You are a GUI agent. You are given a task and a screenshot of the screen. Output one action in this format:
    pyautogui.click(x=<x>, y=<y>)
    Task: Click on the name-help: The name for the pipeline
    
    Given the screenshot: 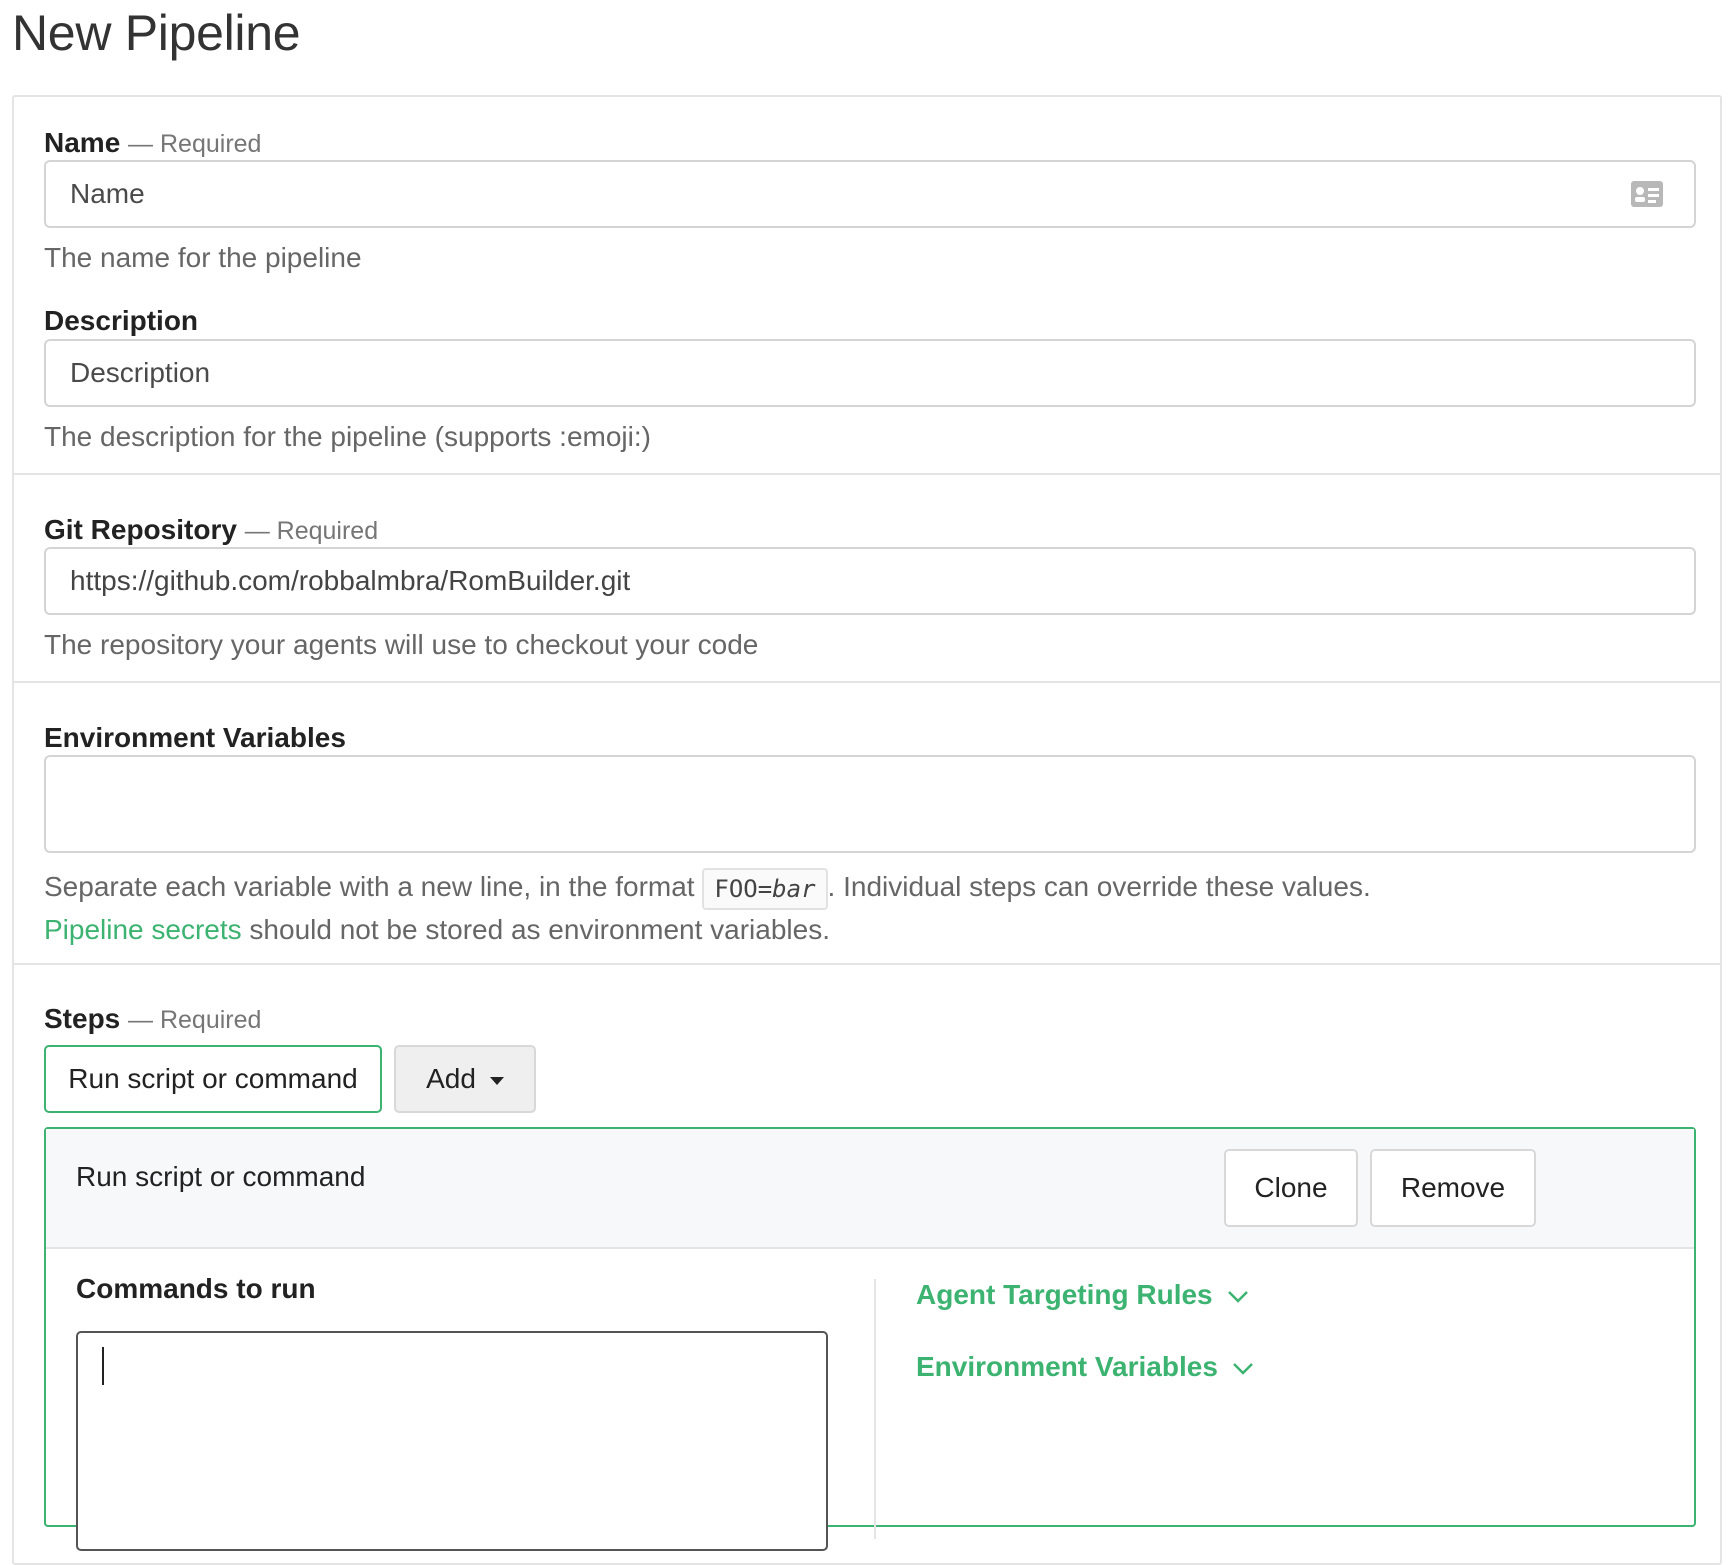 What is the action you would take?
    pyautogui.click(x=203, y=257)
    